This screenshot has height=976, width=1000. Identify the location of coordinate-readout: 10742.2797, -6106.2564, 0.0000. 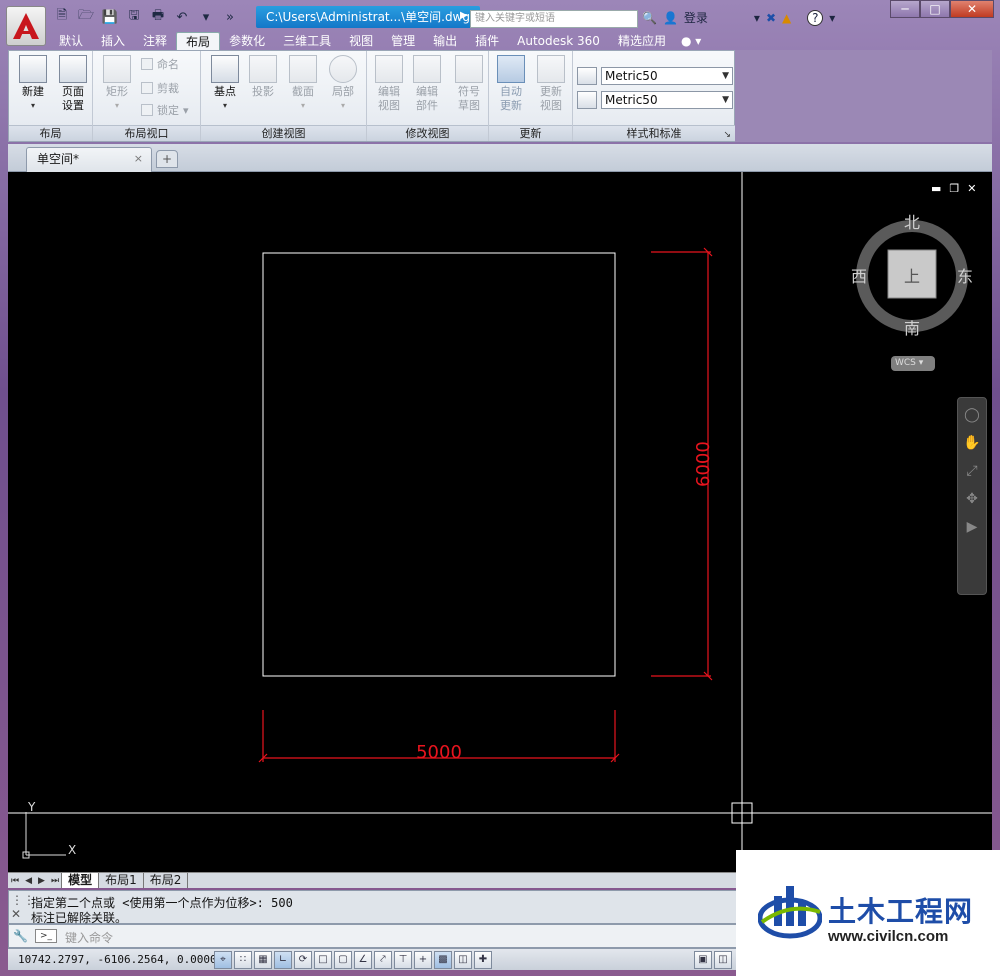
(117, 959).